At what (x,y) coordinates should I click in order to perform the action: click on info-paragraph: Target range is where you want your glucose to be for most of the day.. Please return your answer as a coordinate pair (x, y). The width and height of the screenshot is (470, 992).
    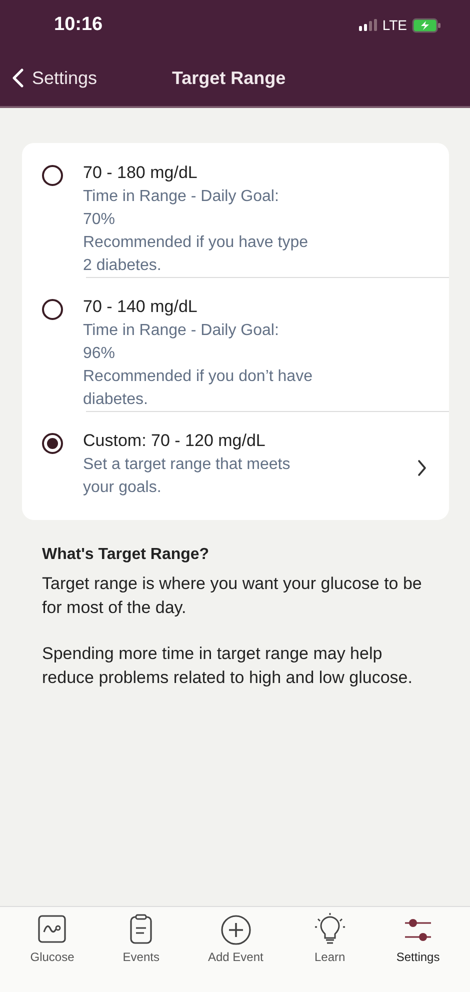
    Looking at the image, I should click on (232, 596).